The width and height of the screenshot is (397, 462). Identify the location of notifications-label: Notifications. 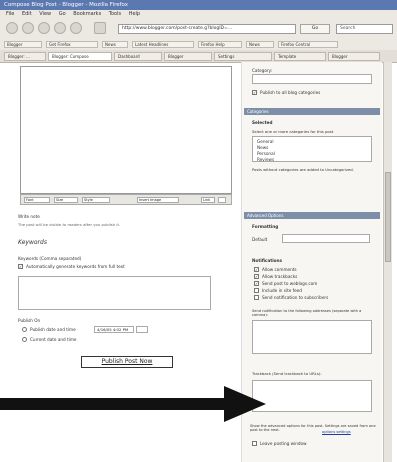
(267, 260).